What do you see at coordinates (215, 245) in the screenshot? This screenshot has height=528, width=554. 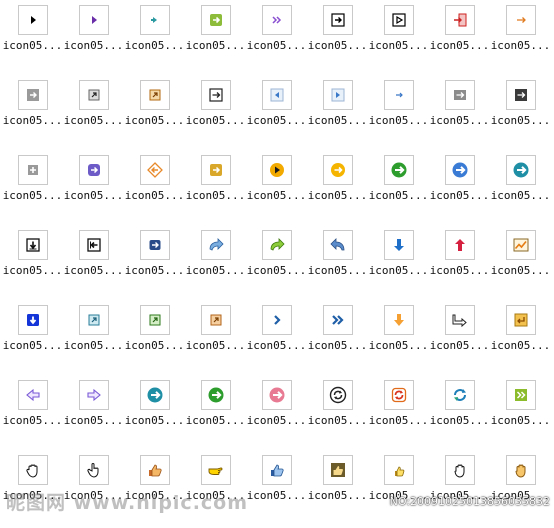 I see `arrow-curve-blue-icon` at bounding box center [215, 245].